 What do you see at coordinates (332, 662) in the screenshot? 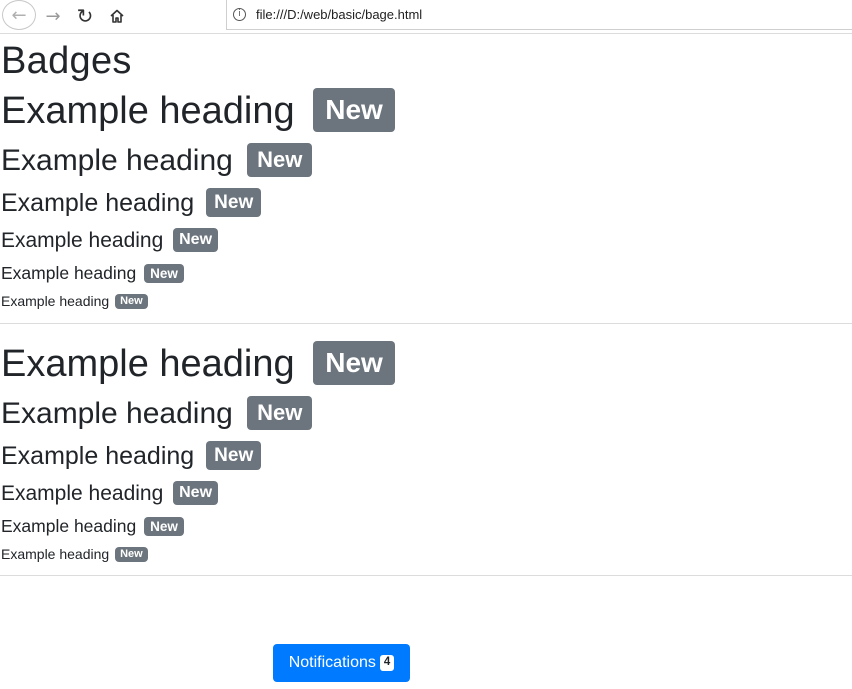
I see `notifications-label: Notifications` at bounding box center [332, 662].